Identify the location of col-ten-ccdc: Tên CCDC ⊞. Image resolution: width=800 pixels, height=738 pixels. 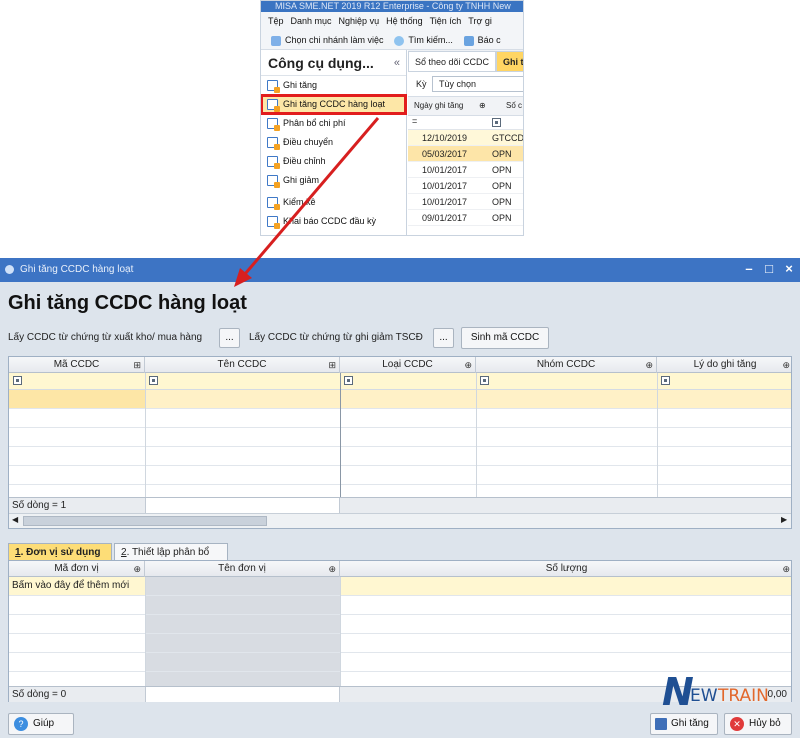
(242, 365).